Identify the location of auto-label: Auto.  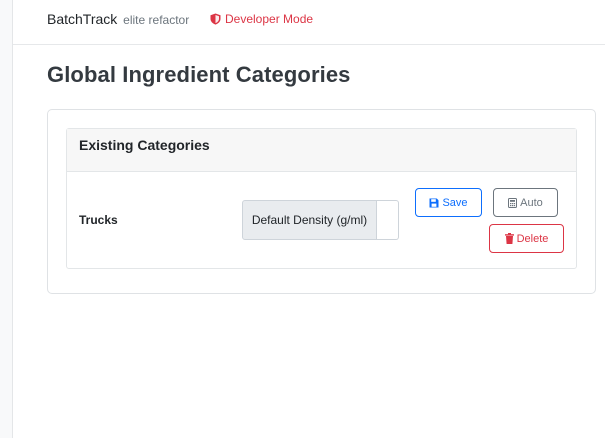
(531, 202).